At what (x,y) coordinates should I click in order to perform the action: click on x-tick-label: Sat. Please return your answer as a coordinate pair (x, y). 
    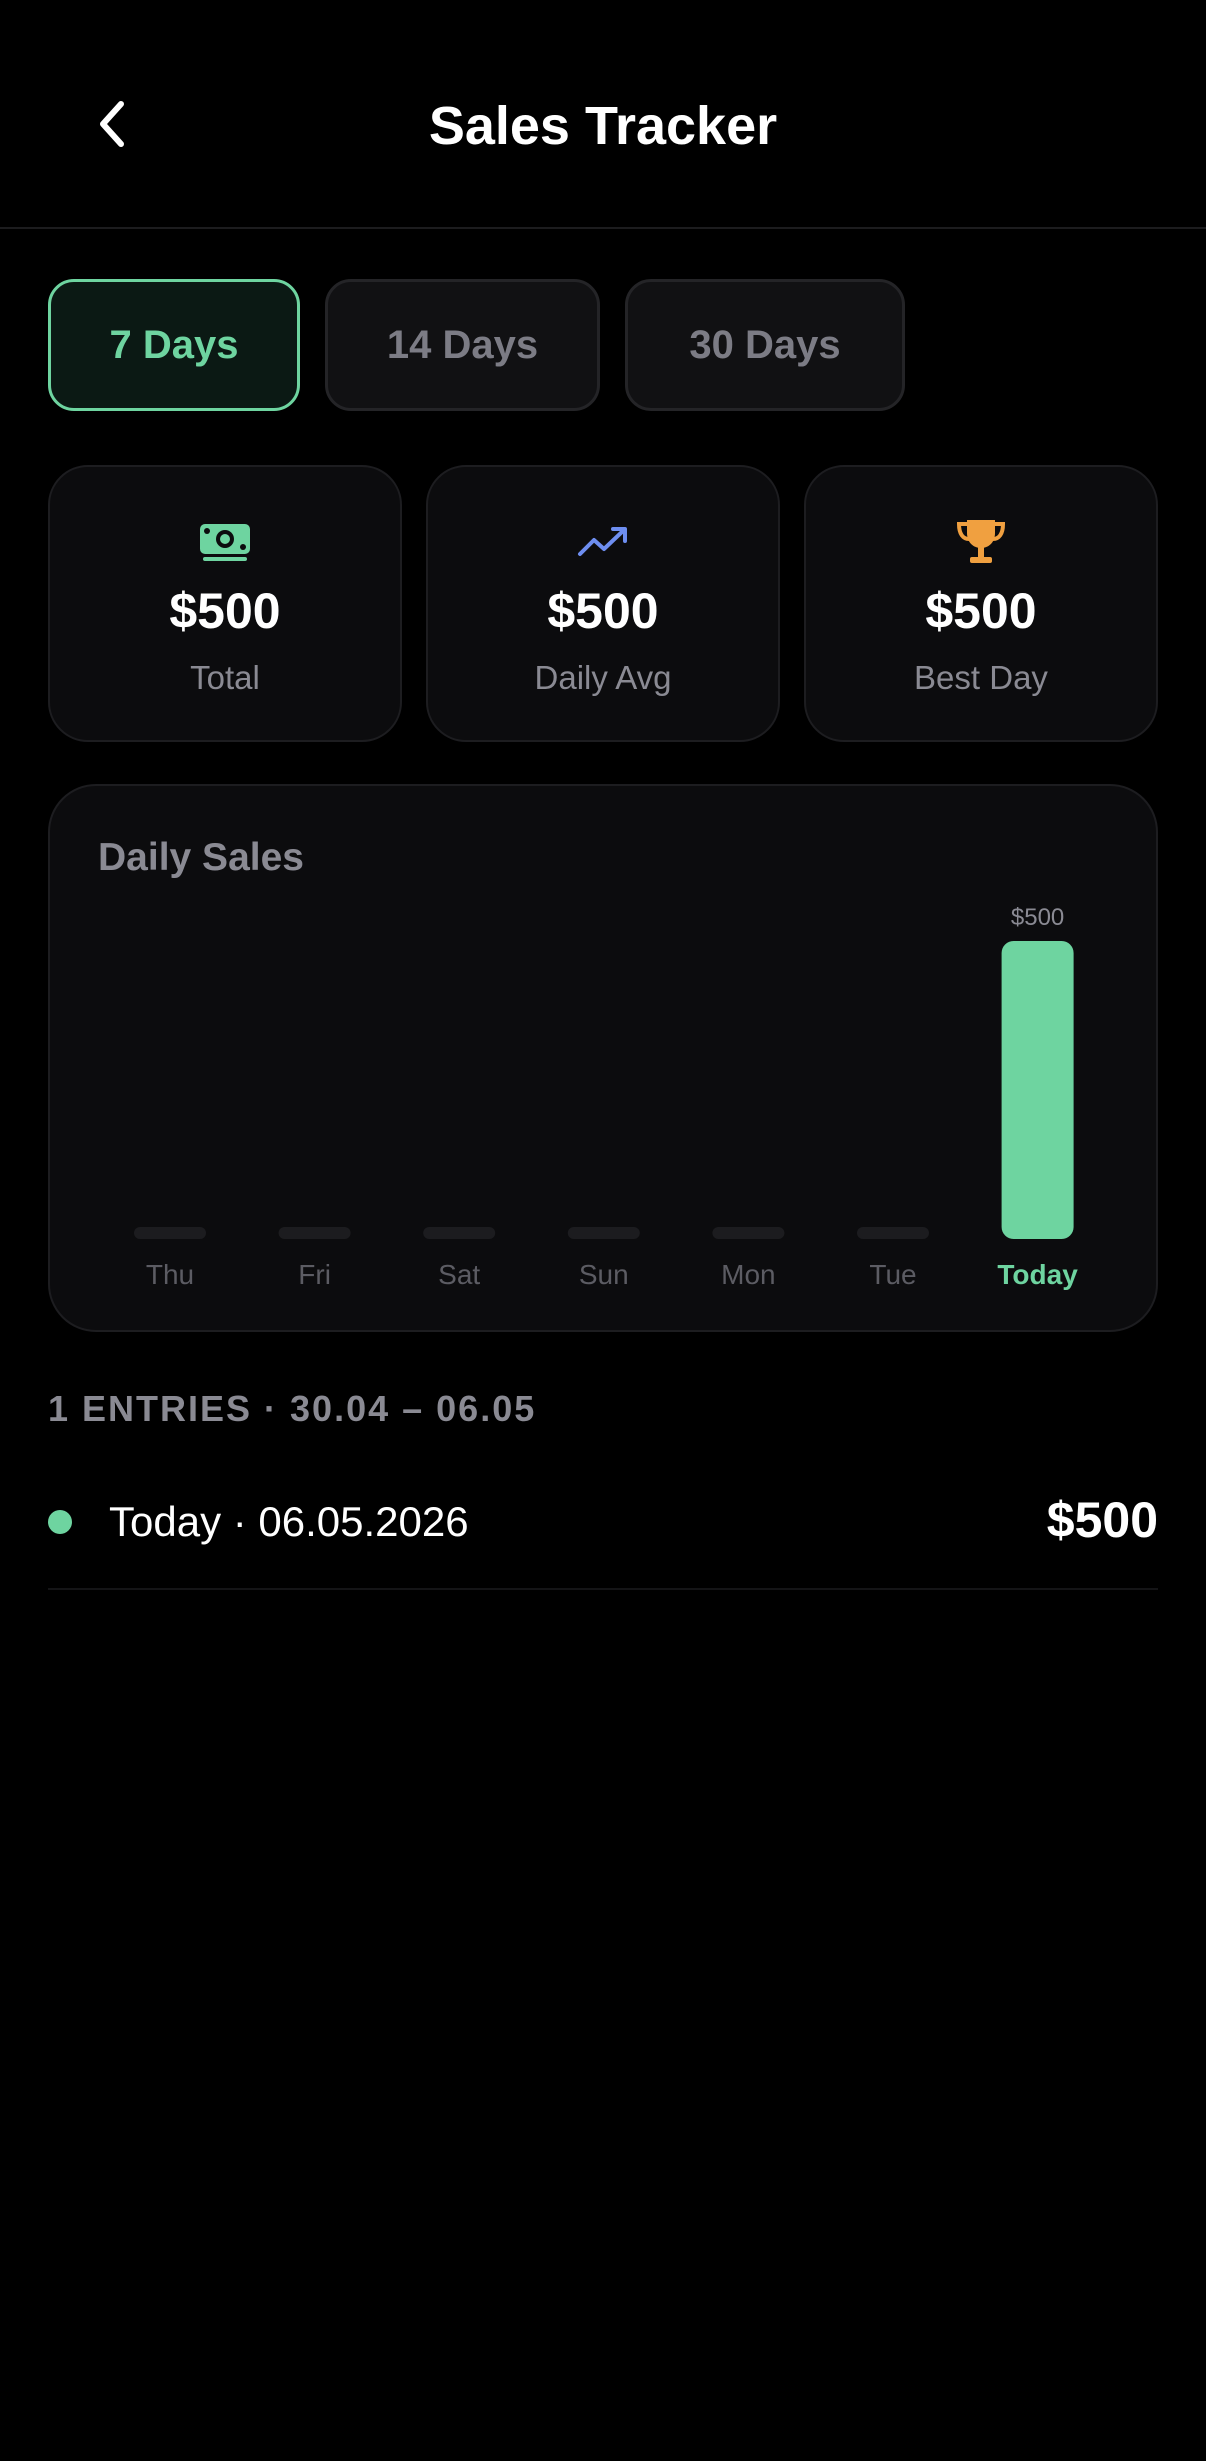
    Looking at the image, I should click on (459, 1274).